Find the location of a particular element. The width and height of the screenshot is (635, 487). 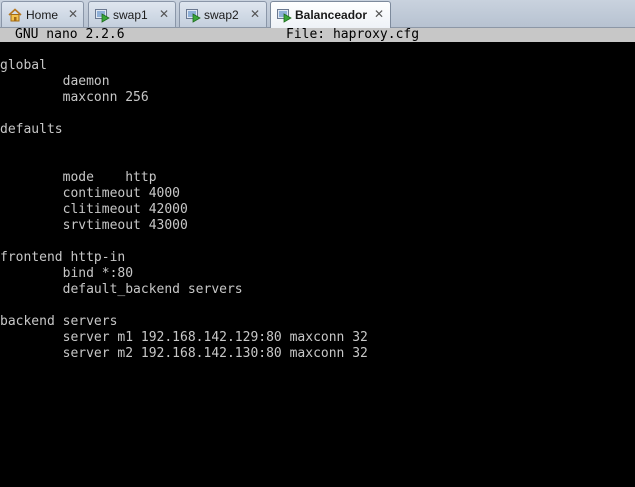

tab-balanceador-label: Balanceador is located at coordinates (331, 15).